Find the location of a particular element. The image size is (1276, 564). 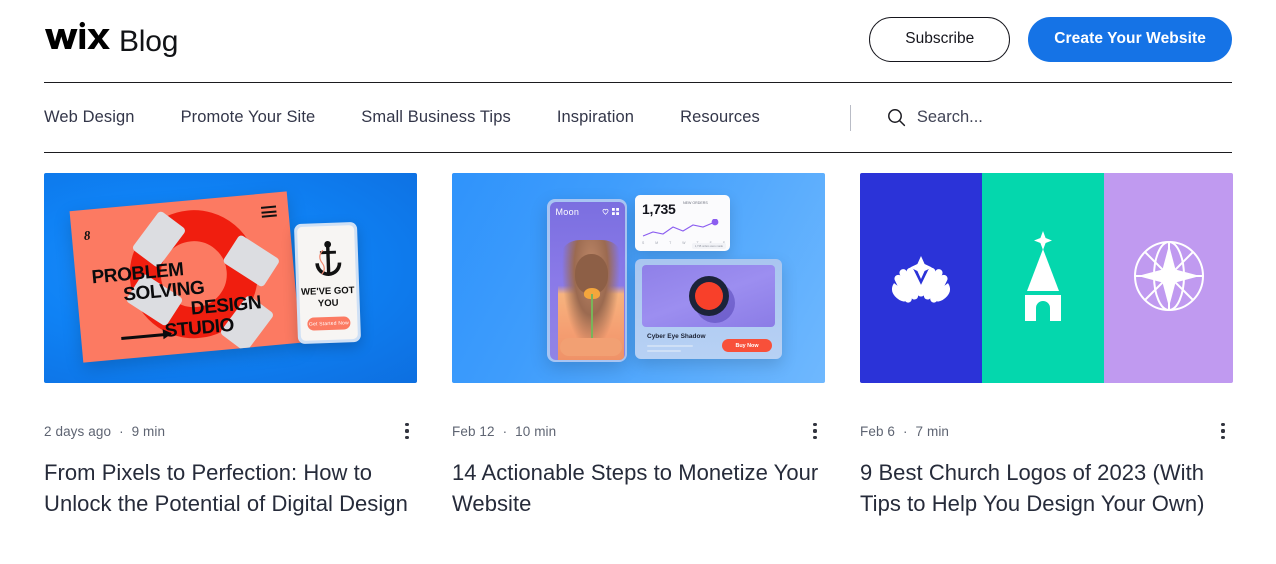

wix-logo-icon is located at coordinates (77, 36).